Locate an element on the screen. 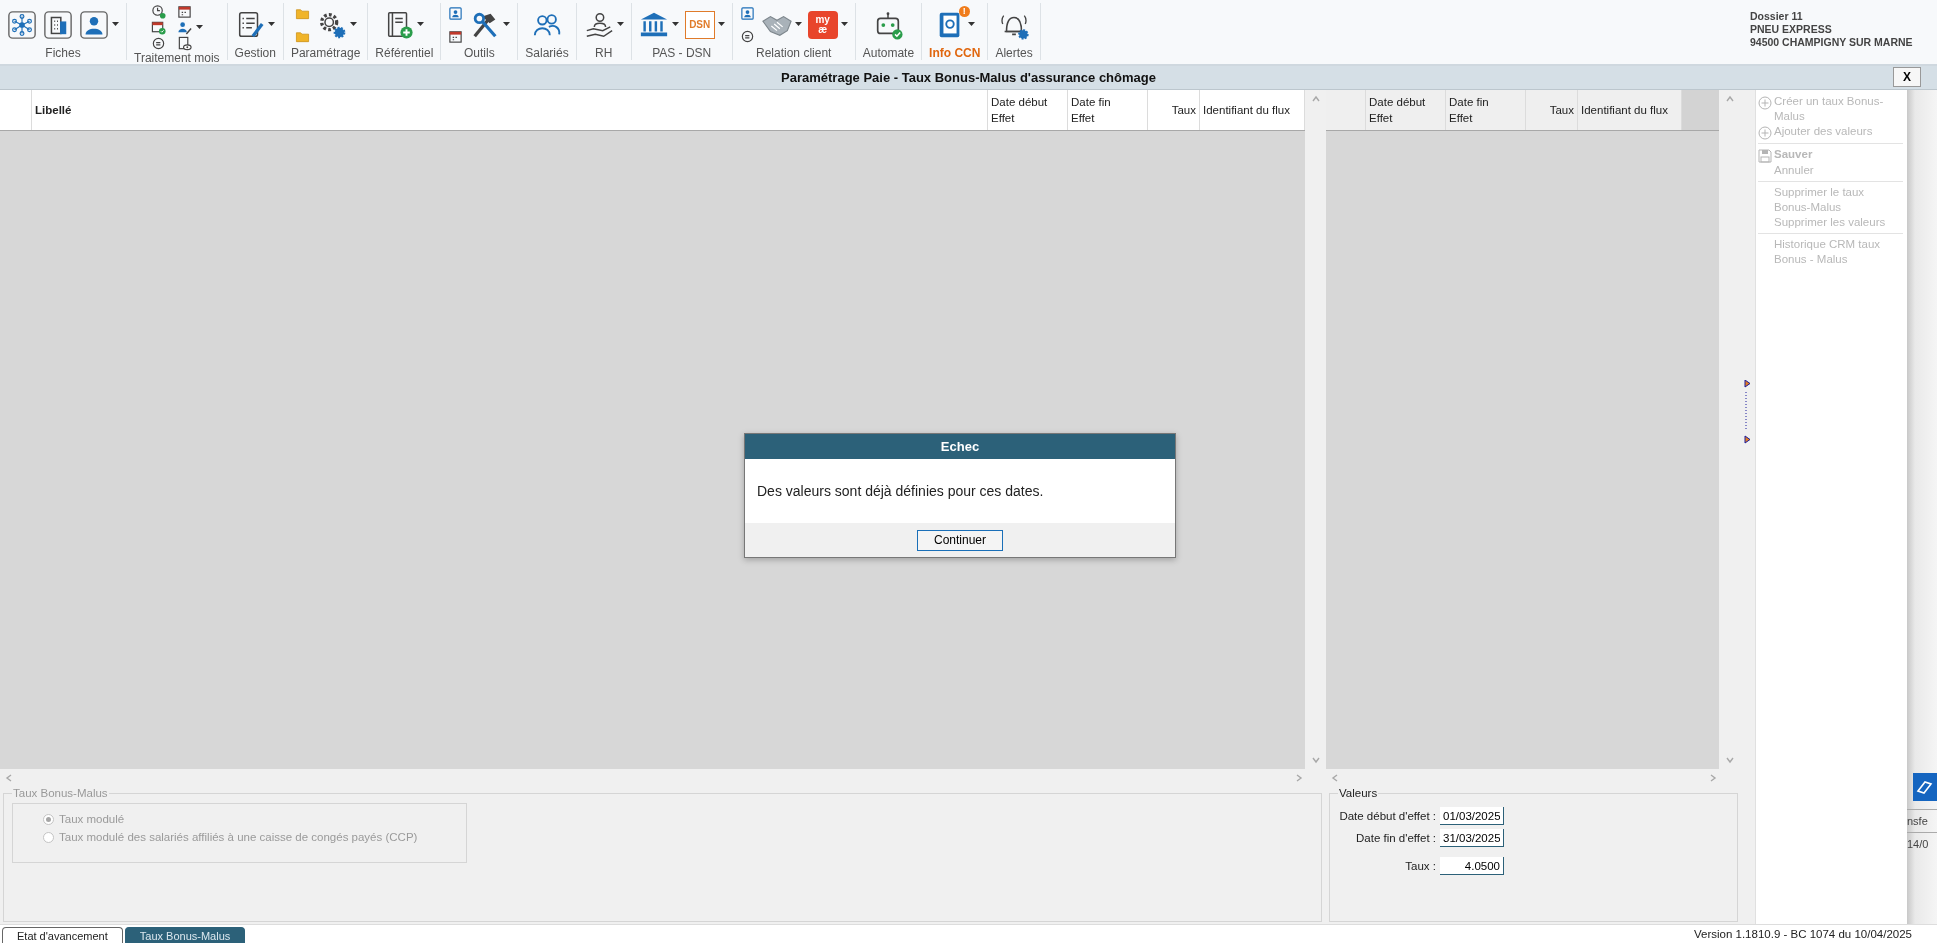 The width and height of the screenshot is (1937, 943). close-button: X is located at coordinates (1907, 77).